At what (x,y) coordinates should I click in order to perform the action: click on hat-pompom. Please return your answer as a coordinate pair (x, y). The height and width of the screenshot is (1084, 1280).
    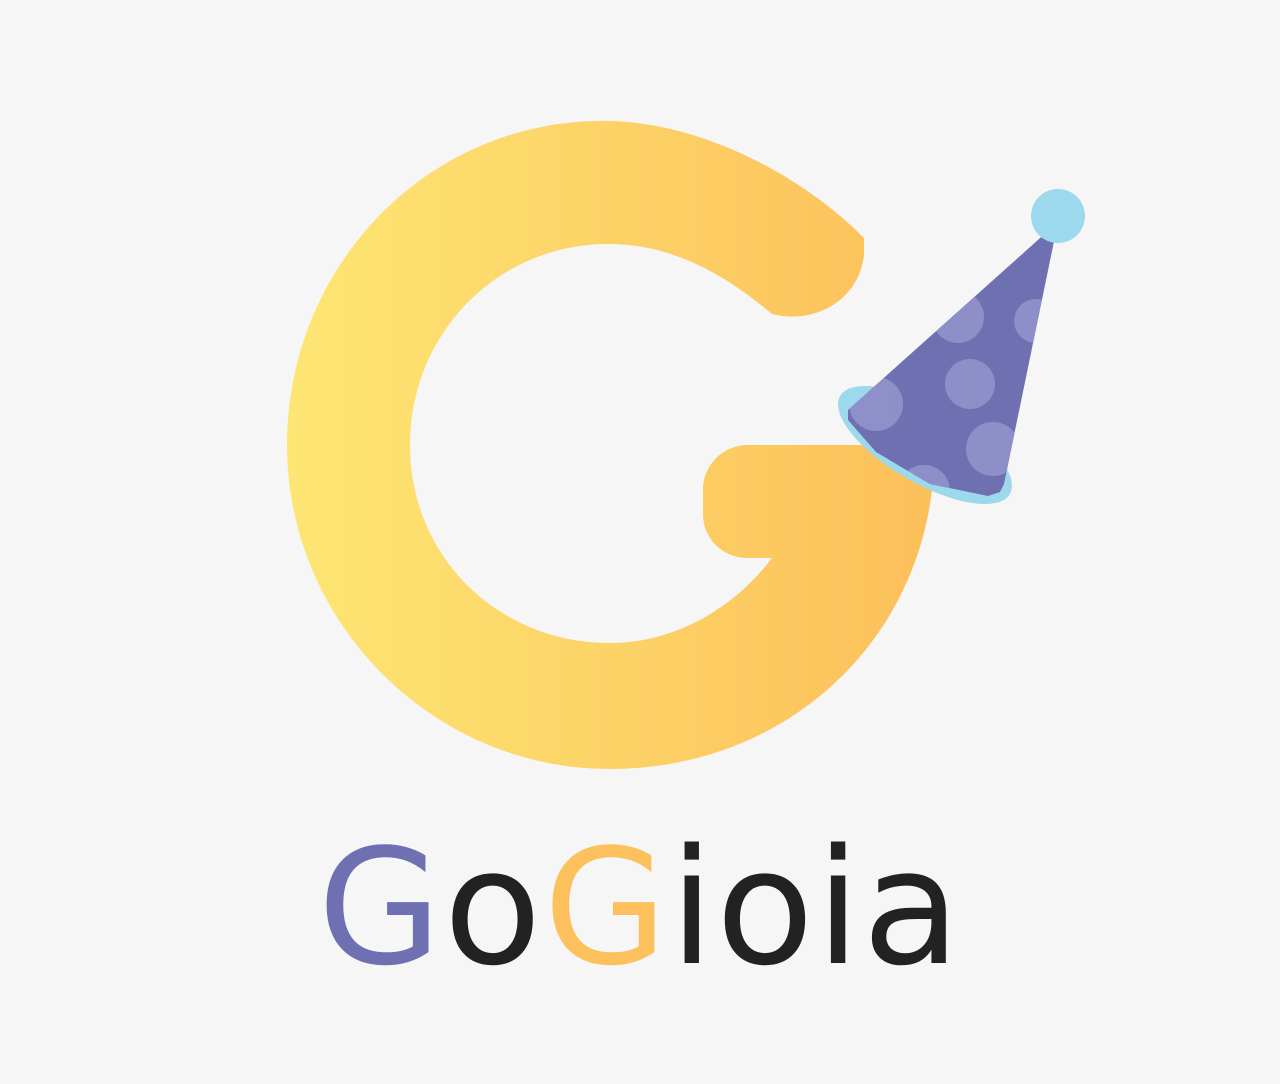
    Looking at the image, I should click on (1058, 216).